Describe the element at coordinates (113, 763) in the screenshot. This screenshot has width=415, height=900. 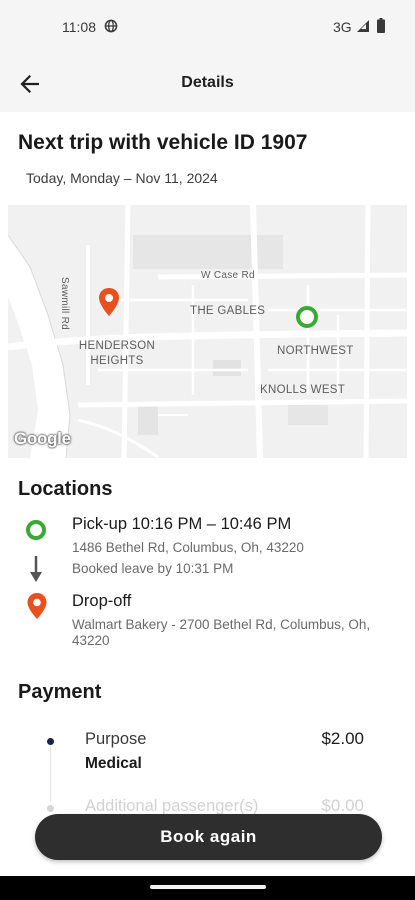
I see `payment-item-purpose-value: Medical` at that location.